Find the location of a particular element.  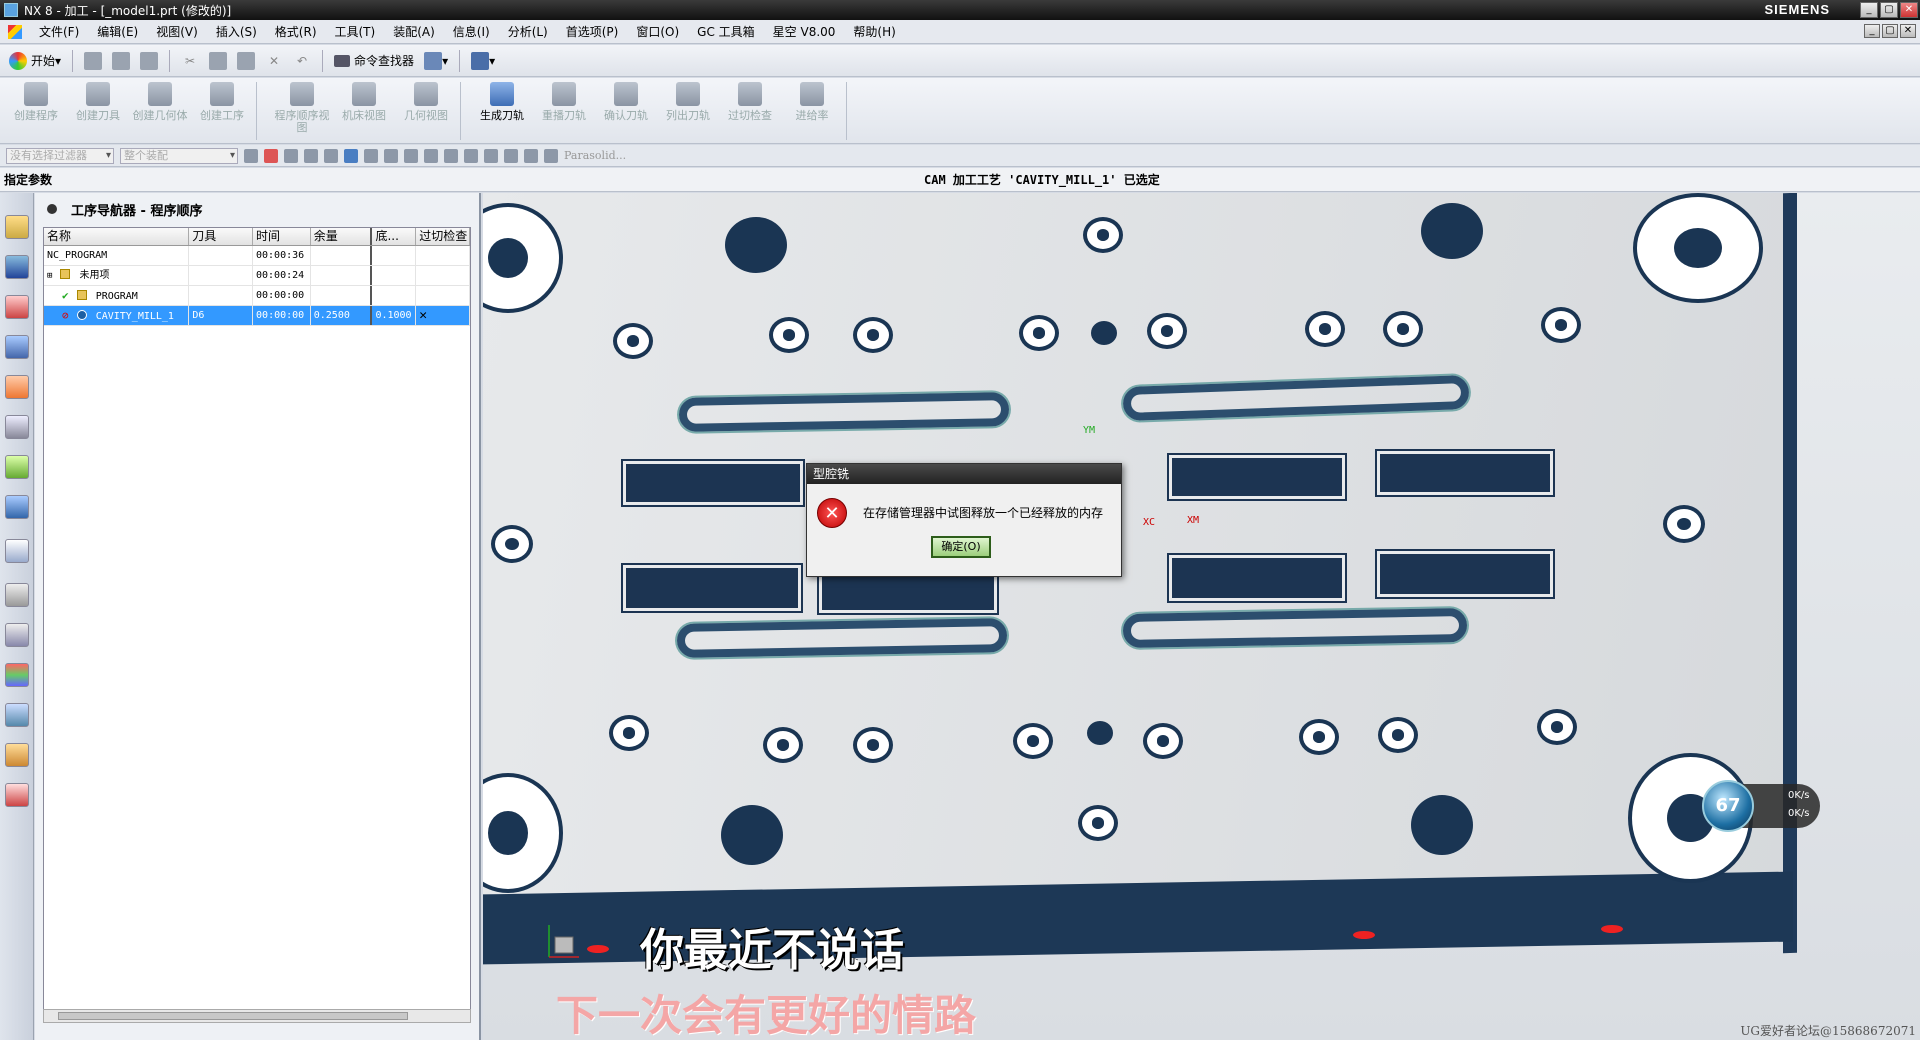

assembly-navigator-icon is located at coordinates (17, 227).